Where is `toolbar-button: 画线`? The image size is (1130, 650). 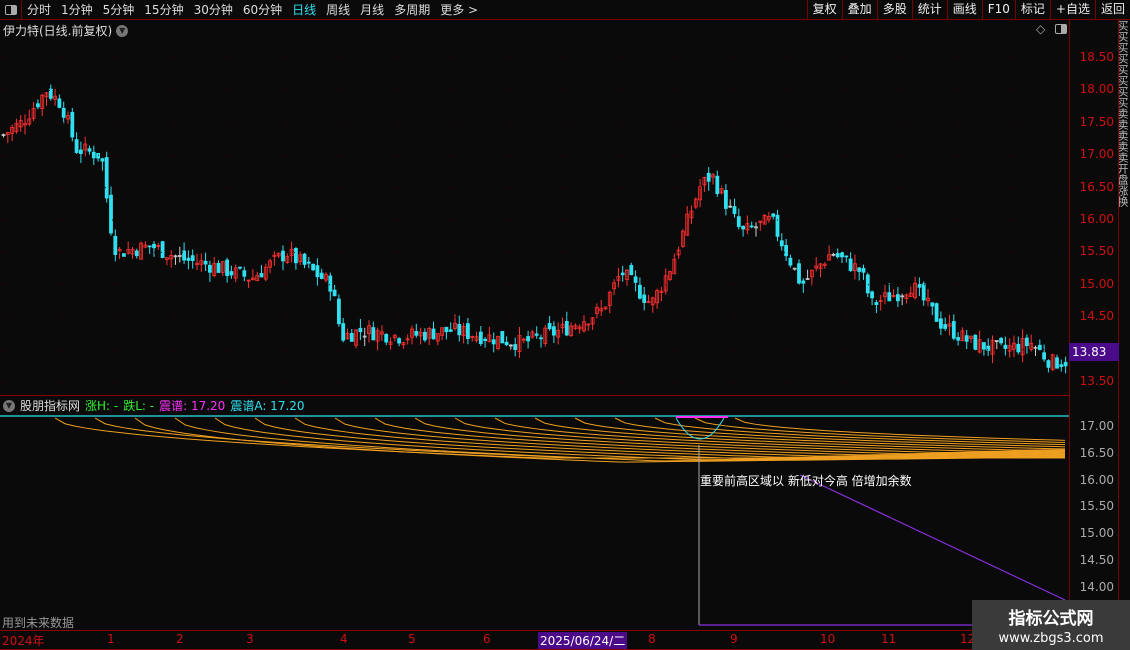 toolbar-button: 画线 is located at coordinates (964, 10).